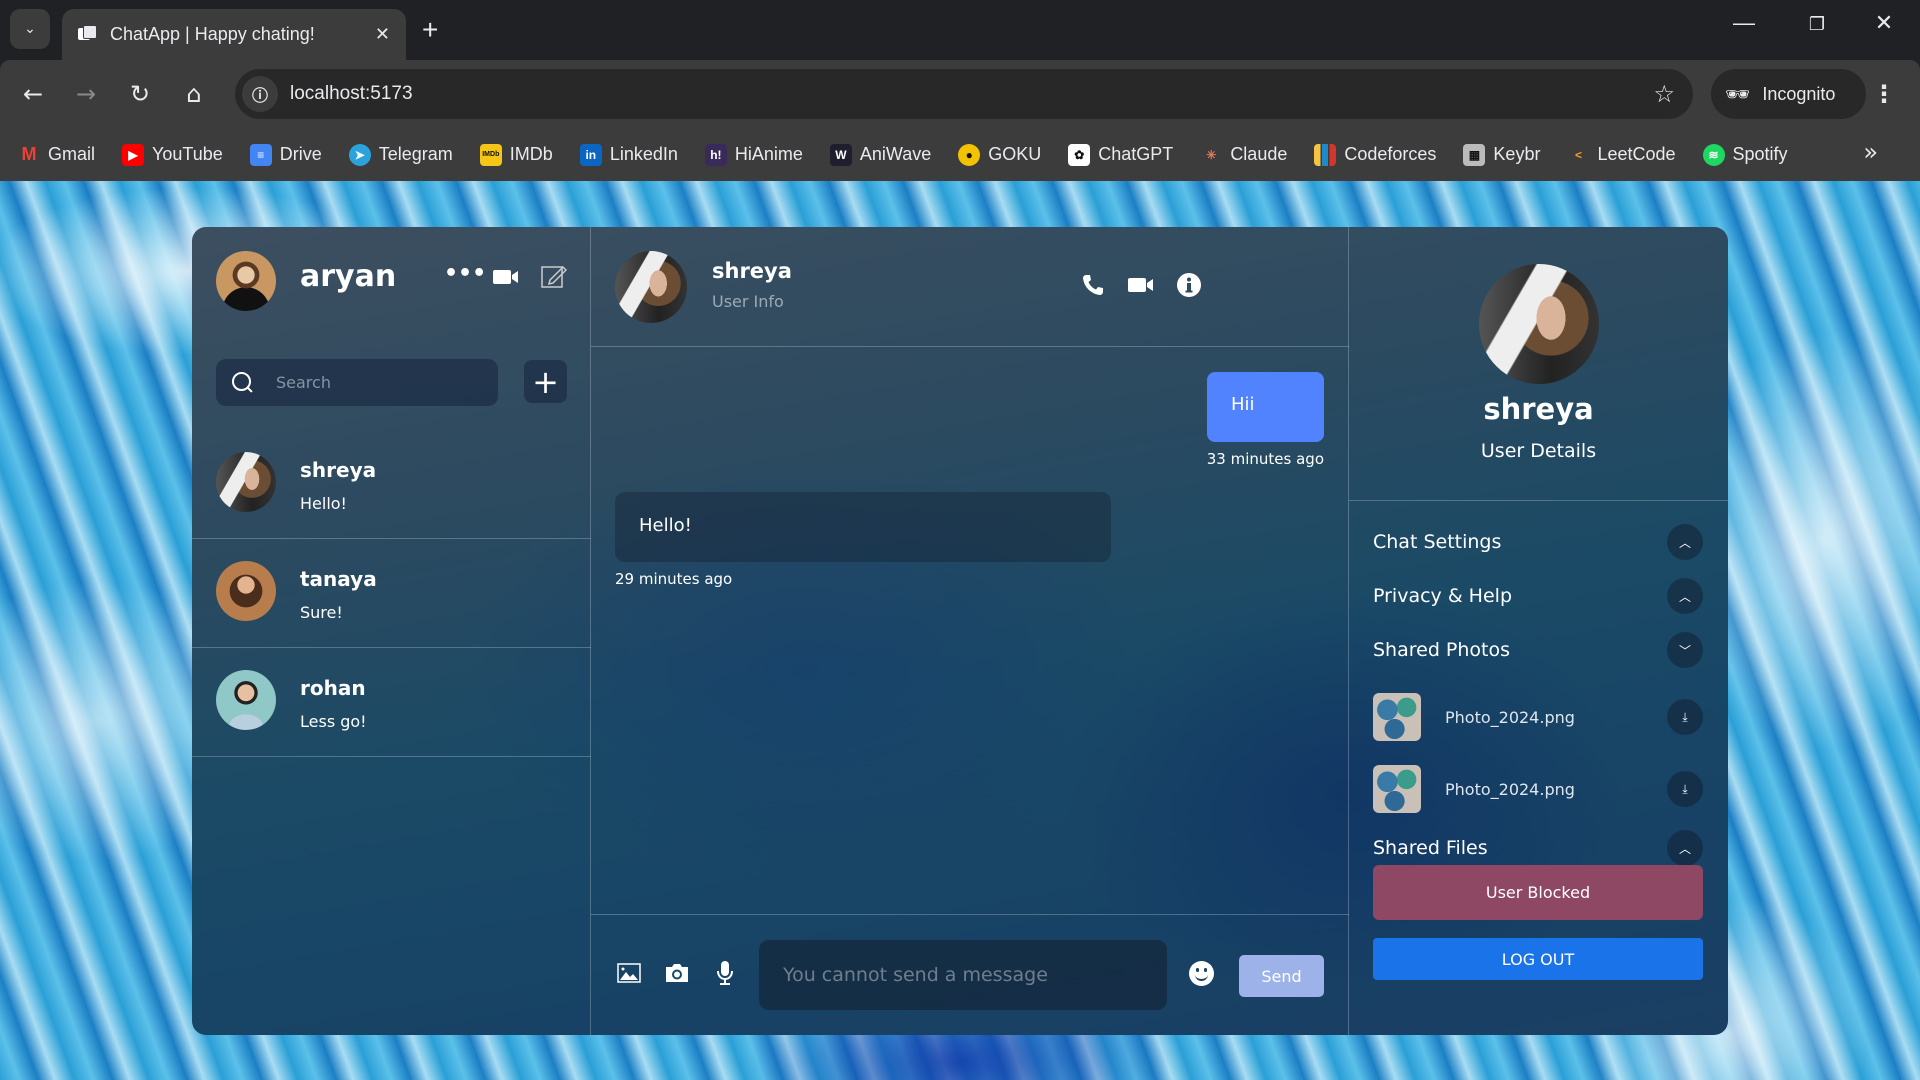 The image size is (1920, 1080). I want to click on logout-button: LOG OUT, so click(1538, 959).